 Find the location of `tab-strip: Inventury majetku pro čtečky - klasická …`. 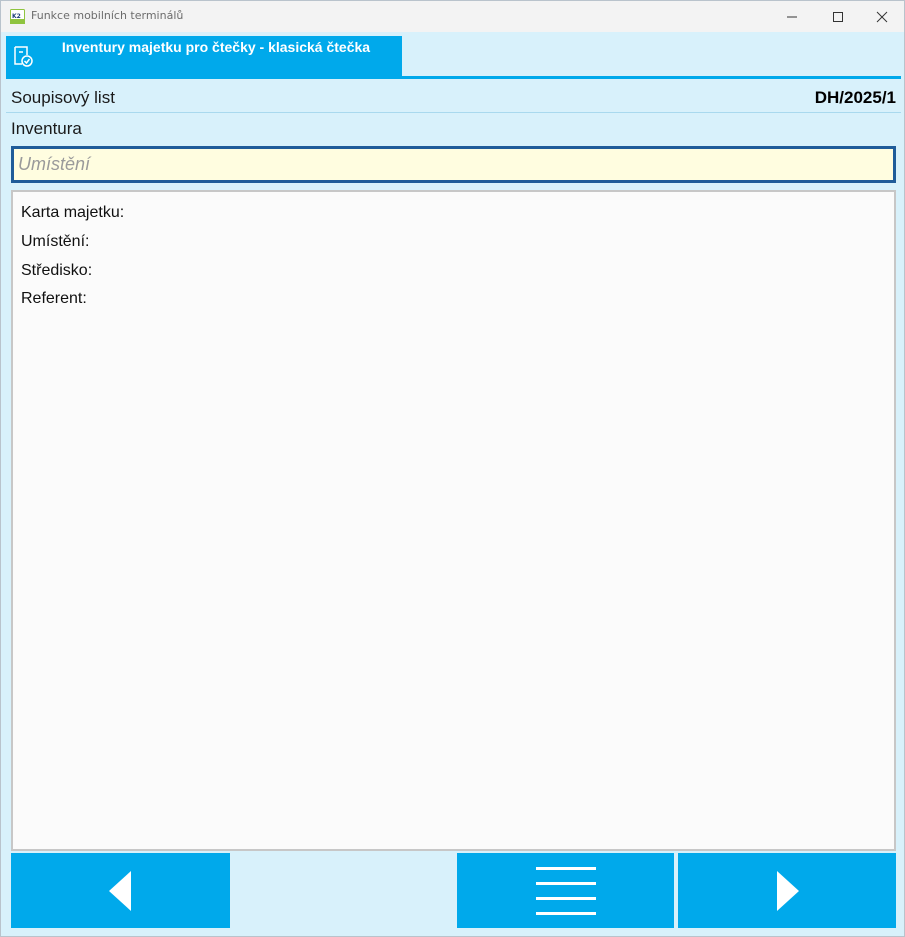

tab-strip: Inventury majetku pro čtečky - klasická … is located at coordinates (453, 55).